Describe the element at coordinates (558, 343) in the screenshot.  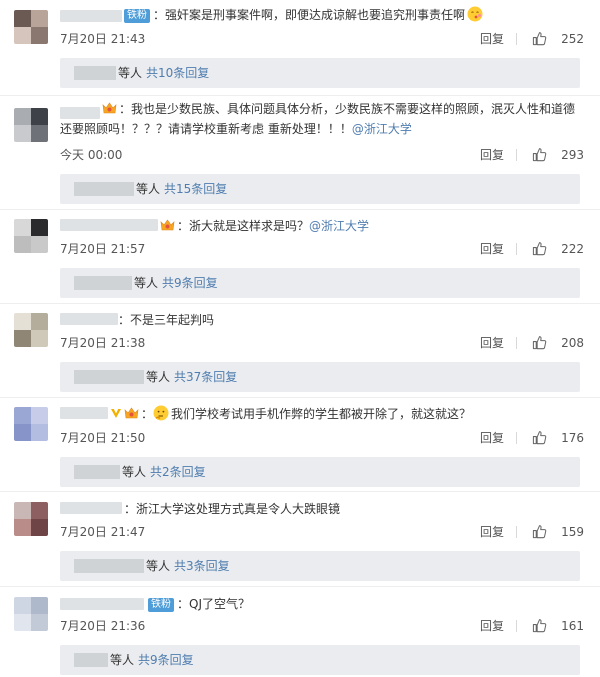
I see `like-button: 208` at that location.